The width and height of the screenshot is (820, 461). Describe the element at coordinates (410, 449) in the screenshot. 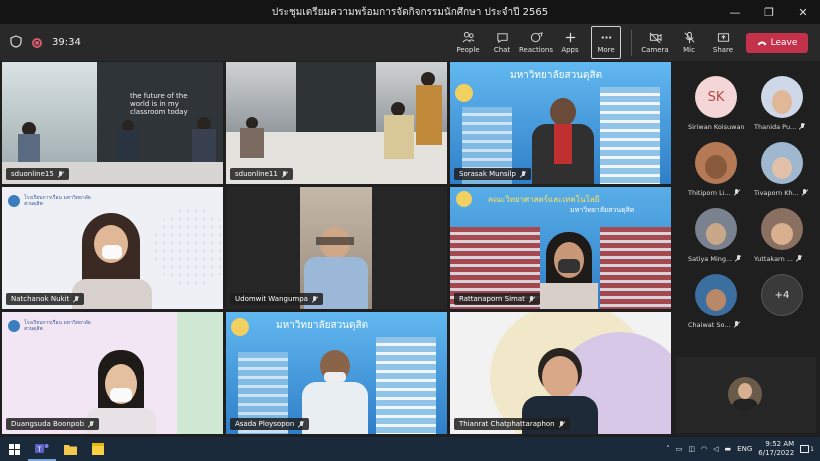

I see `windows-taskbar: T ˄ ▭ ◫ ◠ ◁ ▬ ENG 9:52 AM 6/17/2022 1` at that location.